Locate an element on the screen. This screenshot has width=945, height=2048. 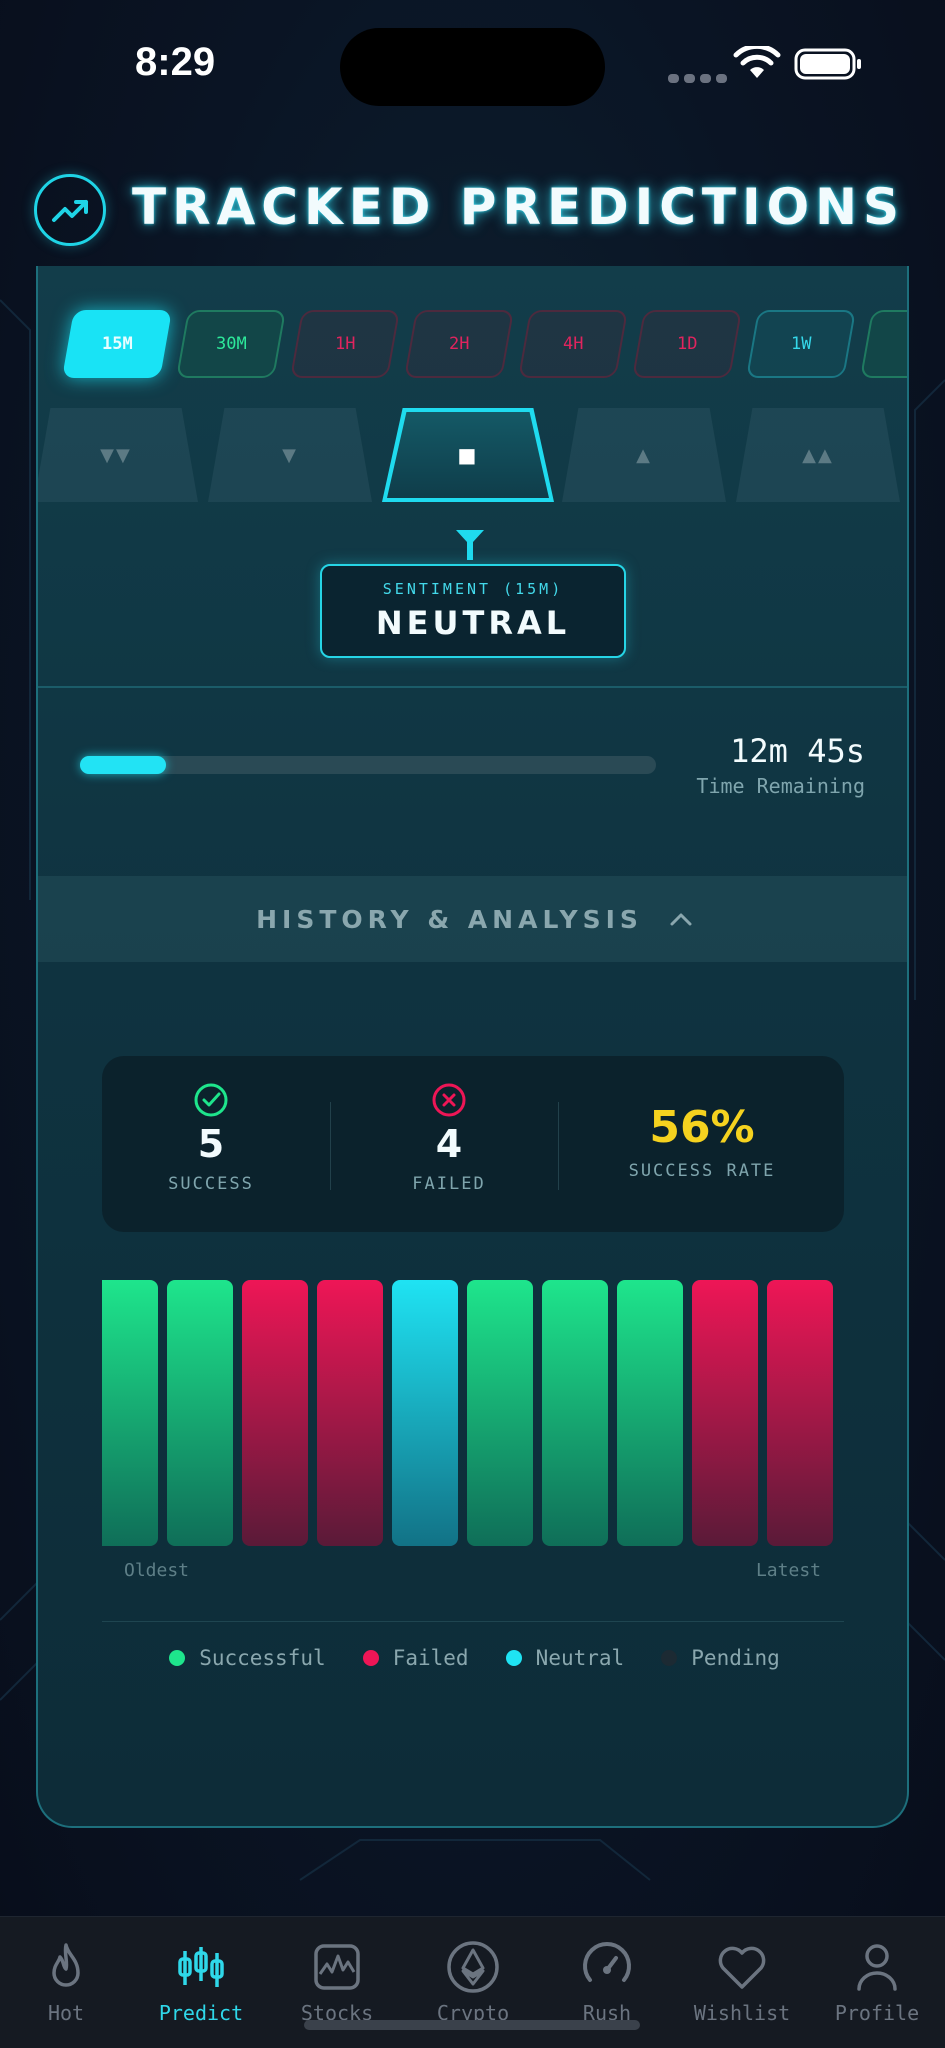
legend-successful: Successful is located at coordinates (247, 1658).